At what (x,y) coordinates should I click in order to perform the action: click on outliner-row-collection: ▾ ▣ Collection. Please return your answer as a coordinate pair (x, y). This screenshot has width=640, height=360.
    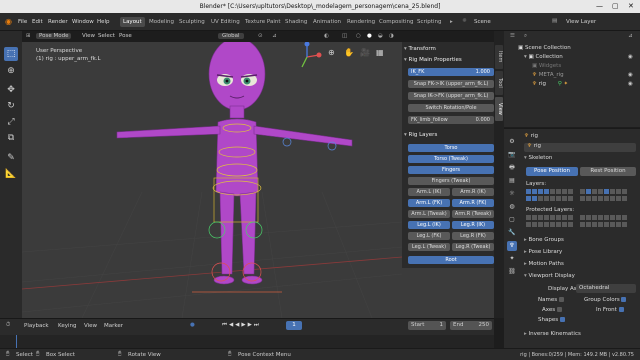
    Looking at the image, I should click on (543, 57).